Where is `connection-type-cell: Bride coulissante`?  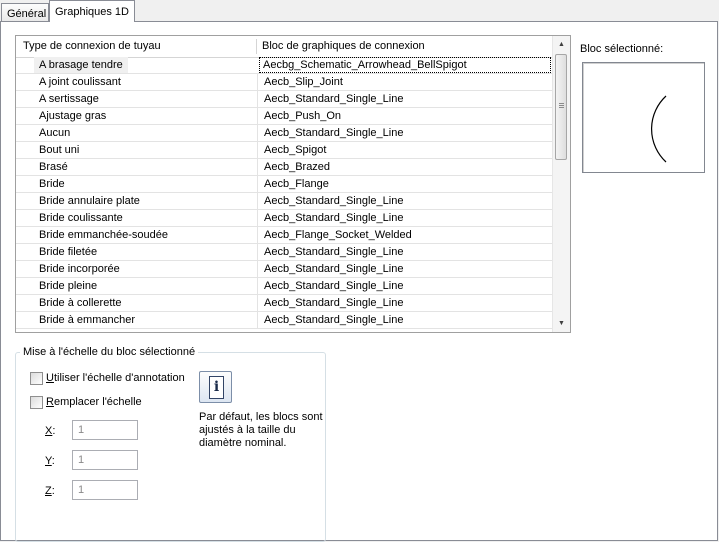 connection-type-cell: Bride coulissante is located at coordinates (146, 218).